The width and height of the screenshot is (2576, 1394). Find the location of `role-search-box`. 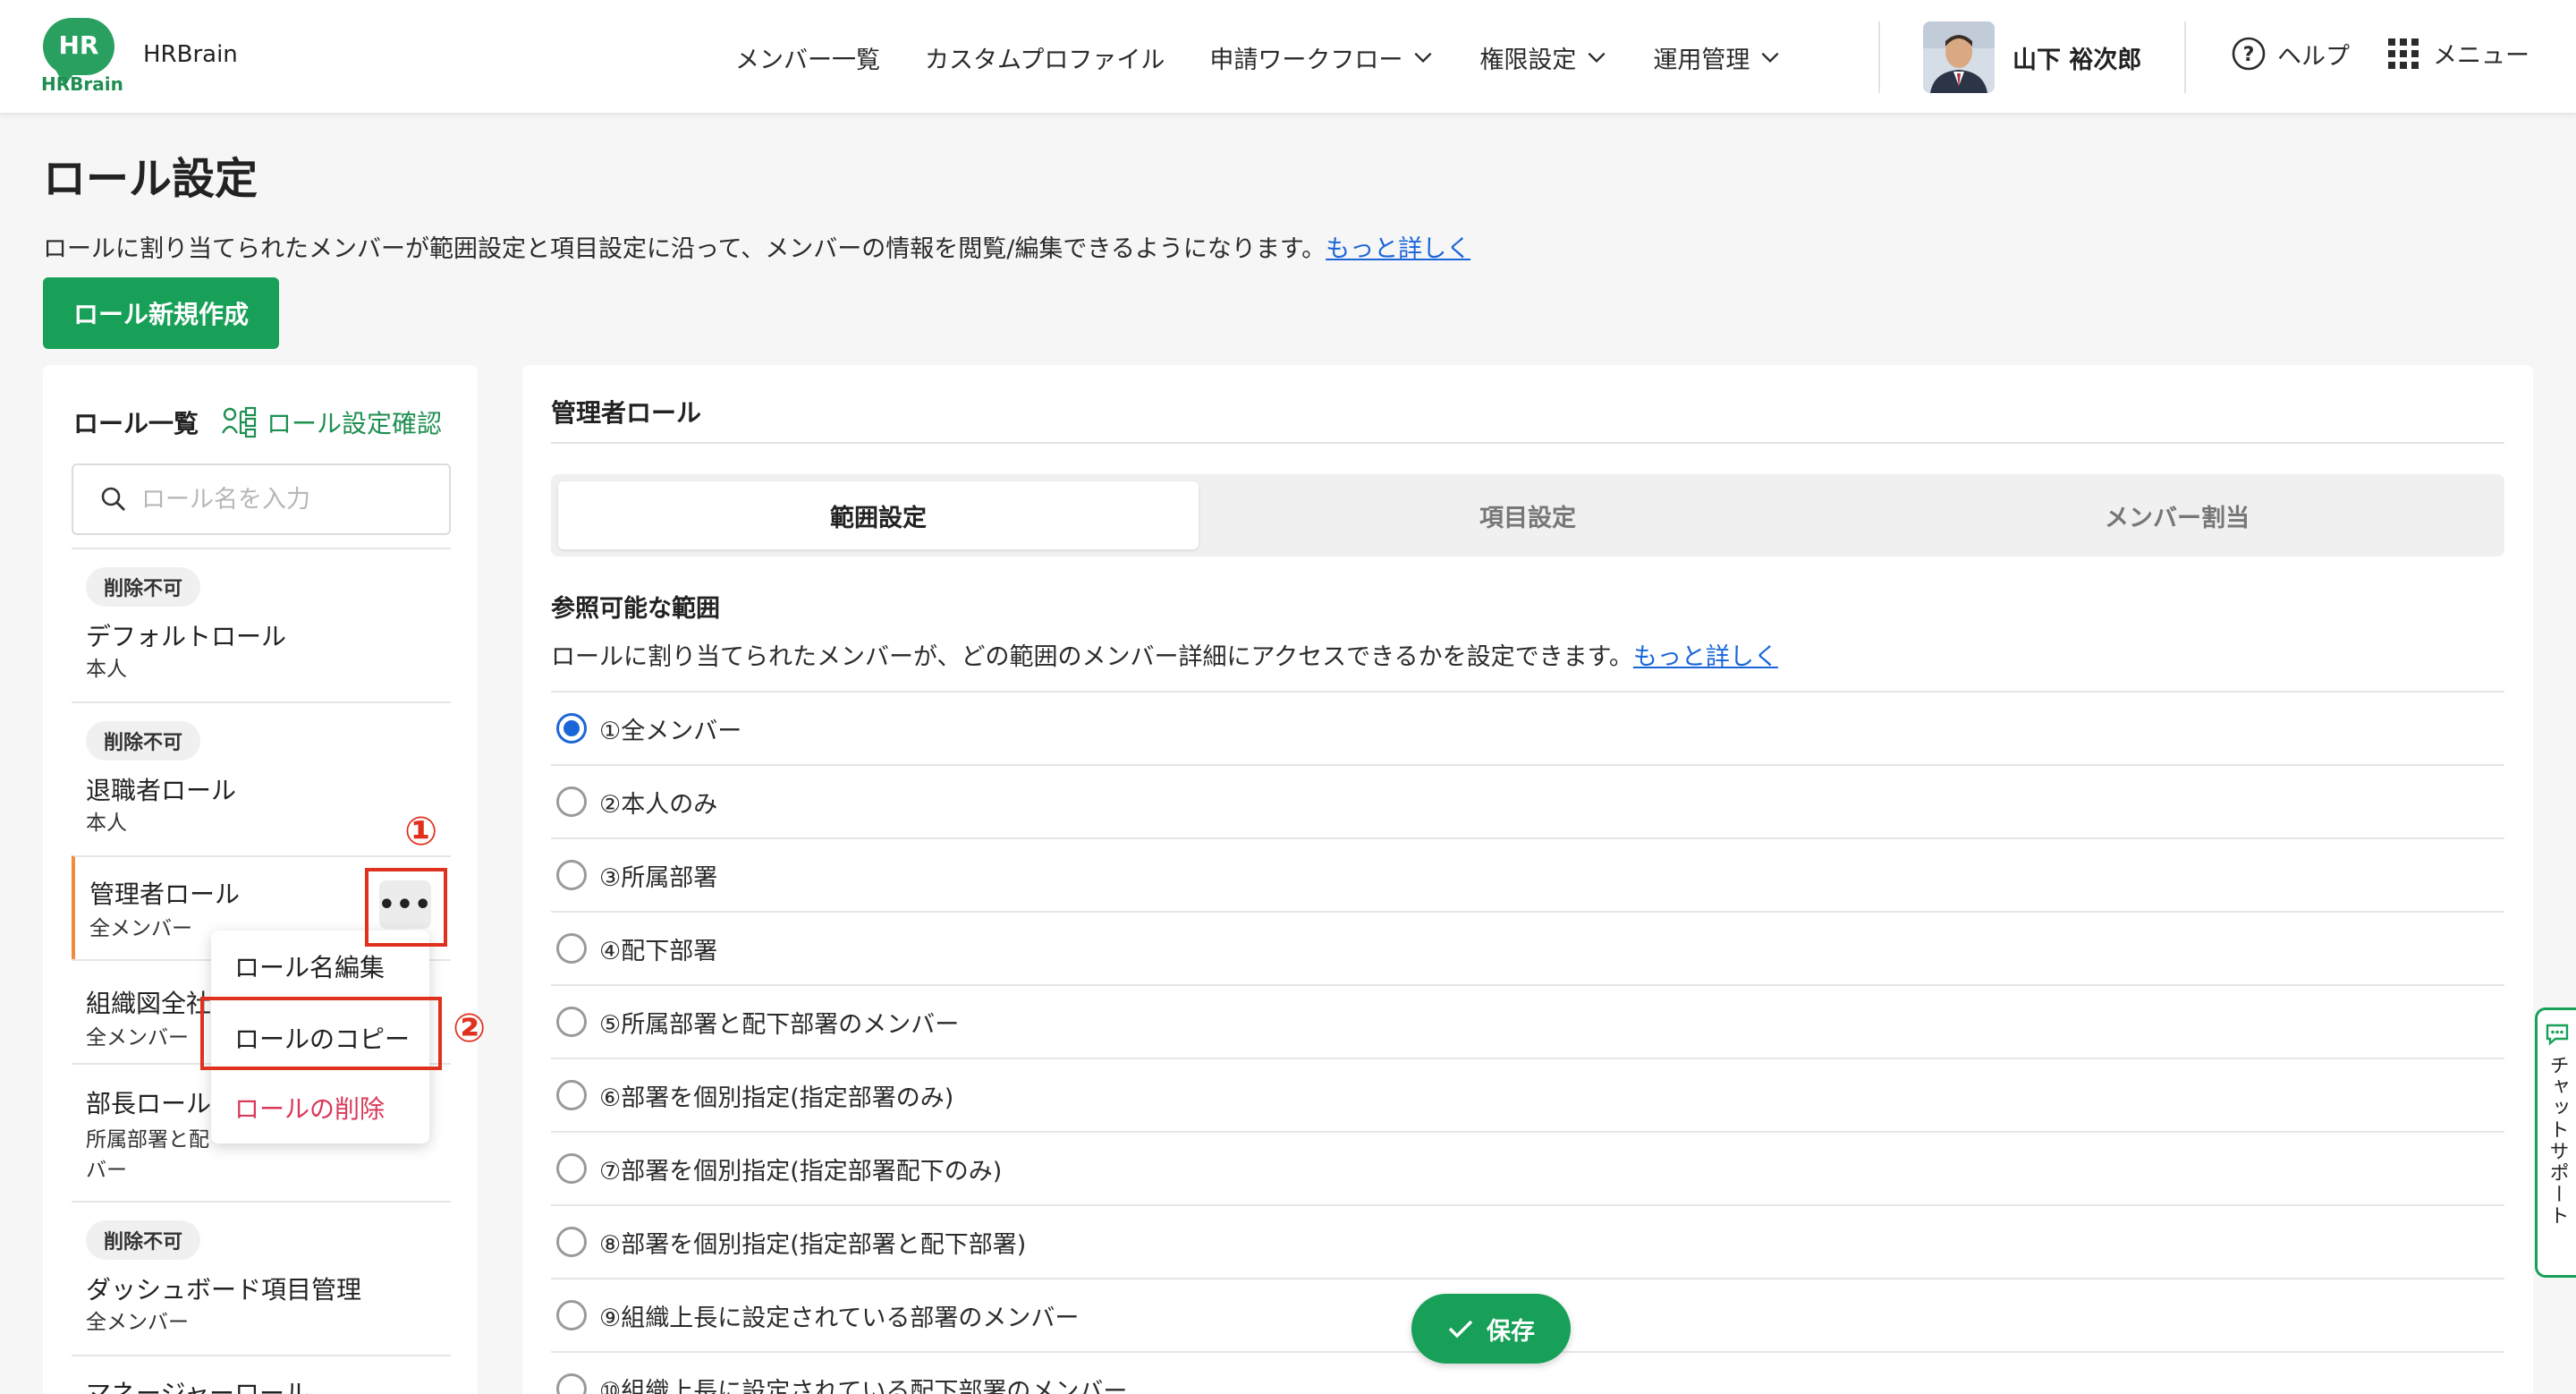

role-search-box is located at coordinates (261, 499).